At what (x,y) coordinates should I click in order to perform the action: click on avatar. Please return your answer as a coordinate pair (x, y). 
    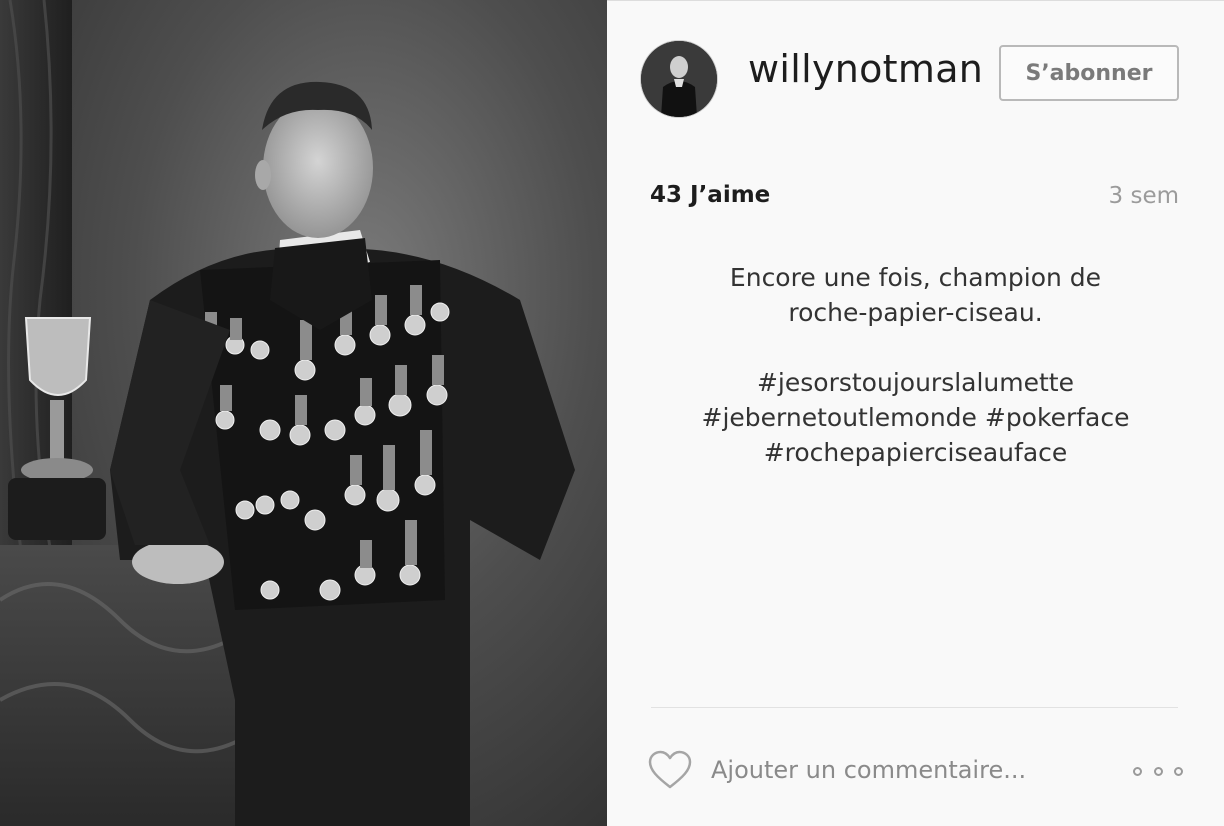
    Looking at the image, I should click on (679, 79).